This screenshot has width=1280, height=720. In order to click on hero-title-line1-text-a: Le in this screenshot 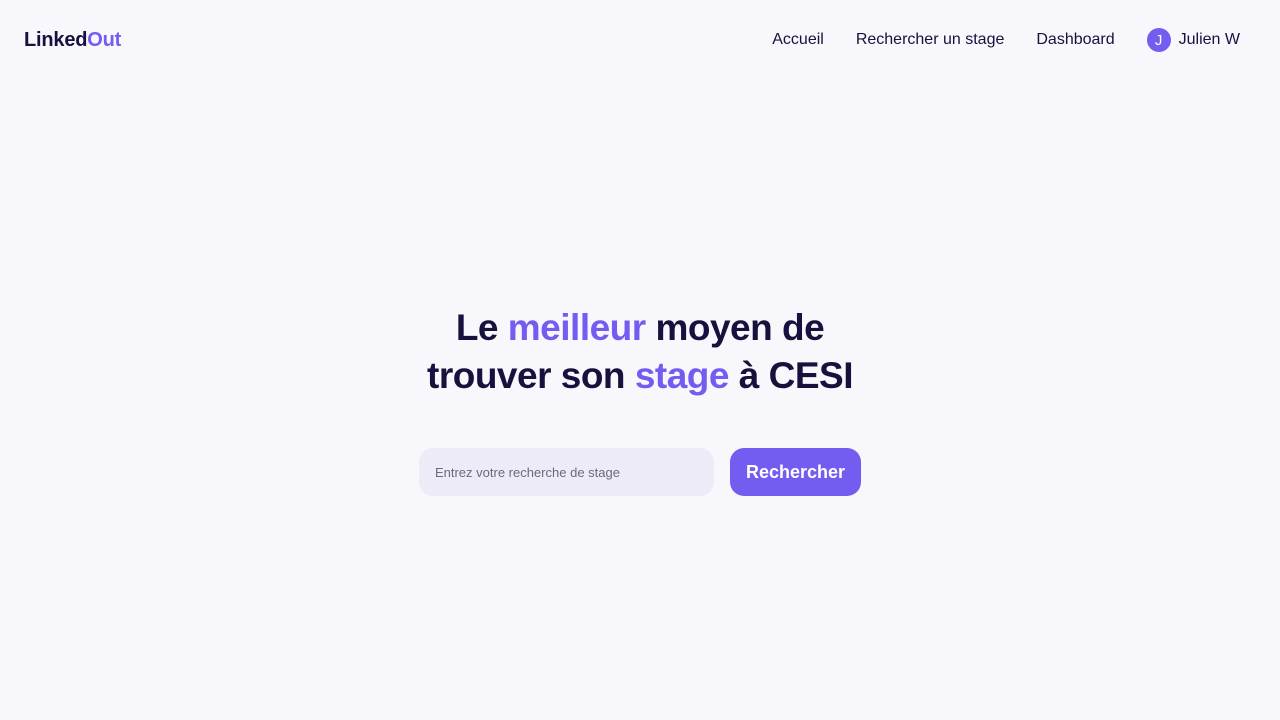, I will do `click(481, 327)`.